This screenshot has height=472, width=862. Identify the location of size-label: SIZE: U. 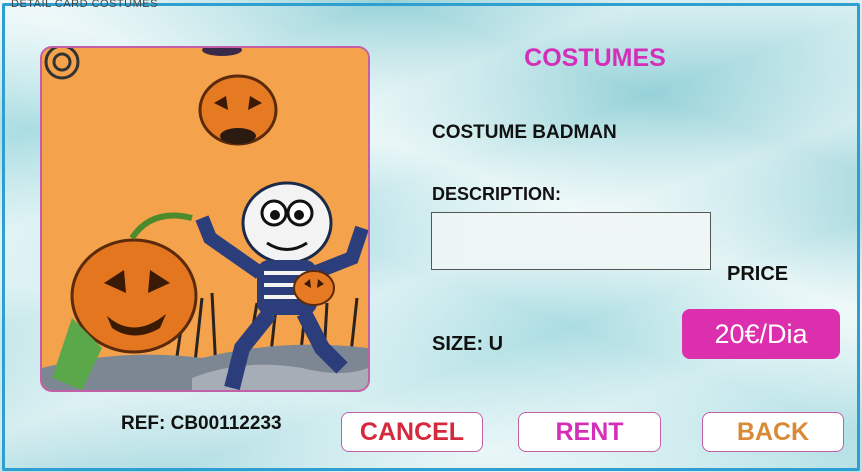
(468, 344).